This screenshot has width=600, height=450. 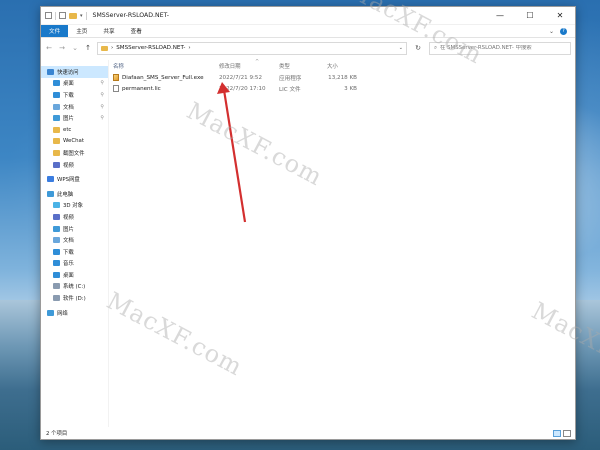 I want to click on maximize-button: ☐, so click(x=530, y=16).